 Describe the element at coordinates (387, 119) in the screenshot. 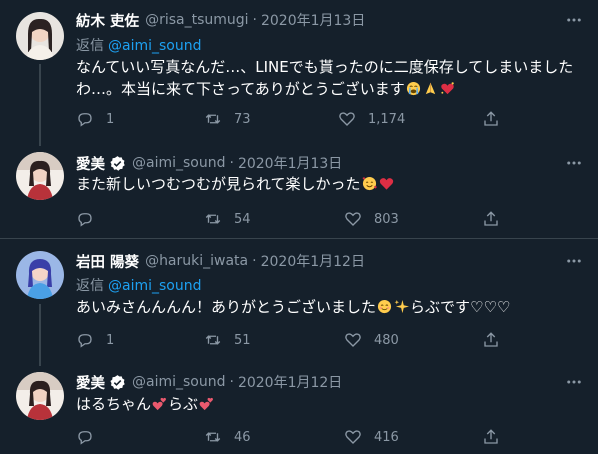

I see `like-count: 1,174` at that location.